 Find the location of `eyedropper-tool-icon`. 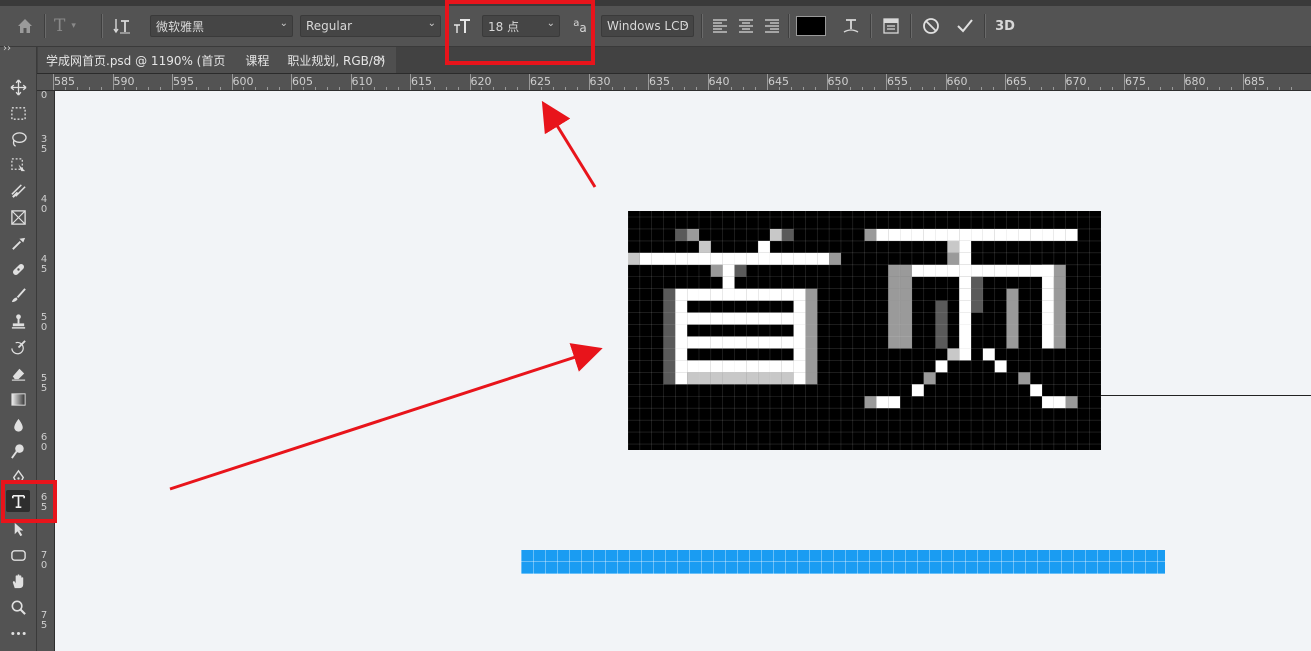

eyedropper-tool-icon is located at coordinates (18, 243).